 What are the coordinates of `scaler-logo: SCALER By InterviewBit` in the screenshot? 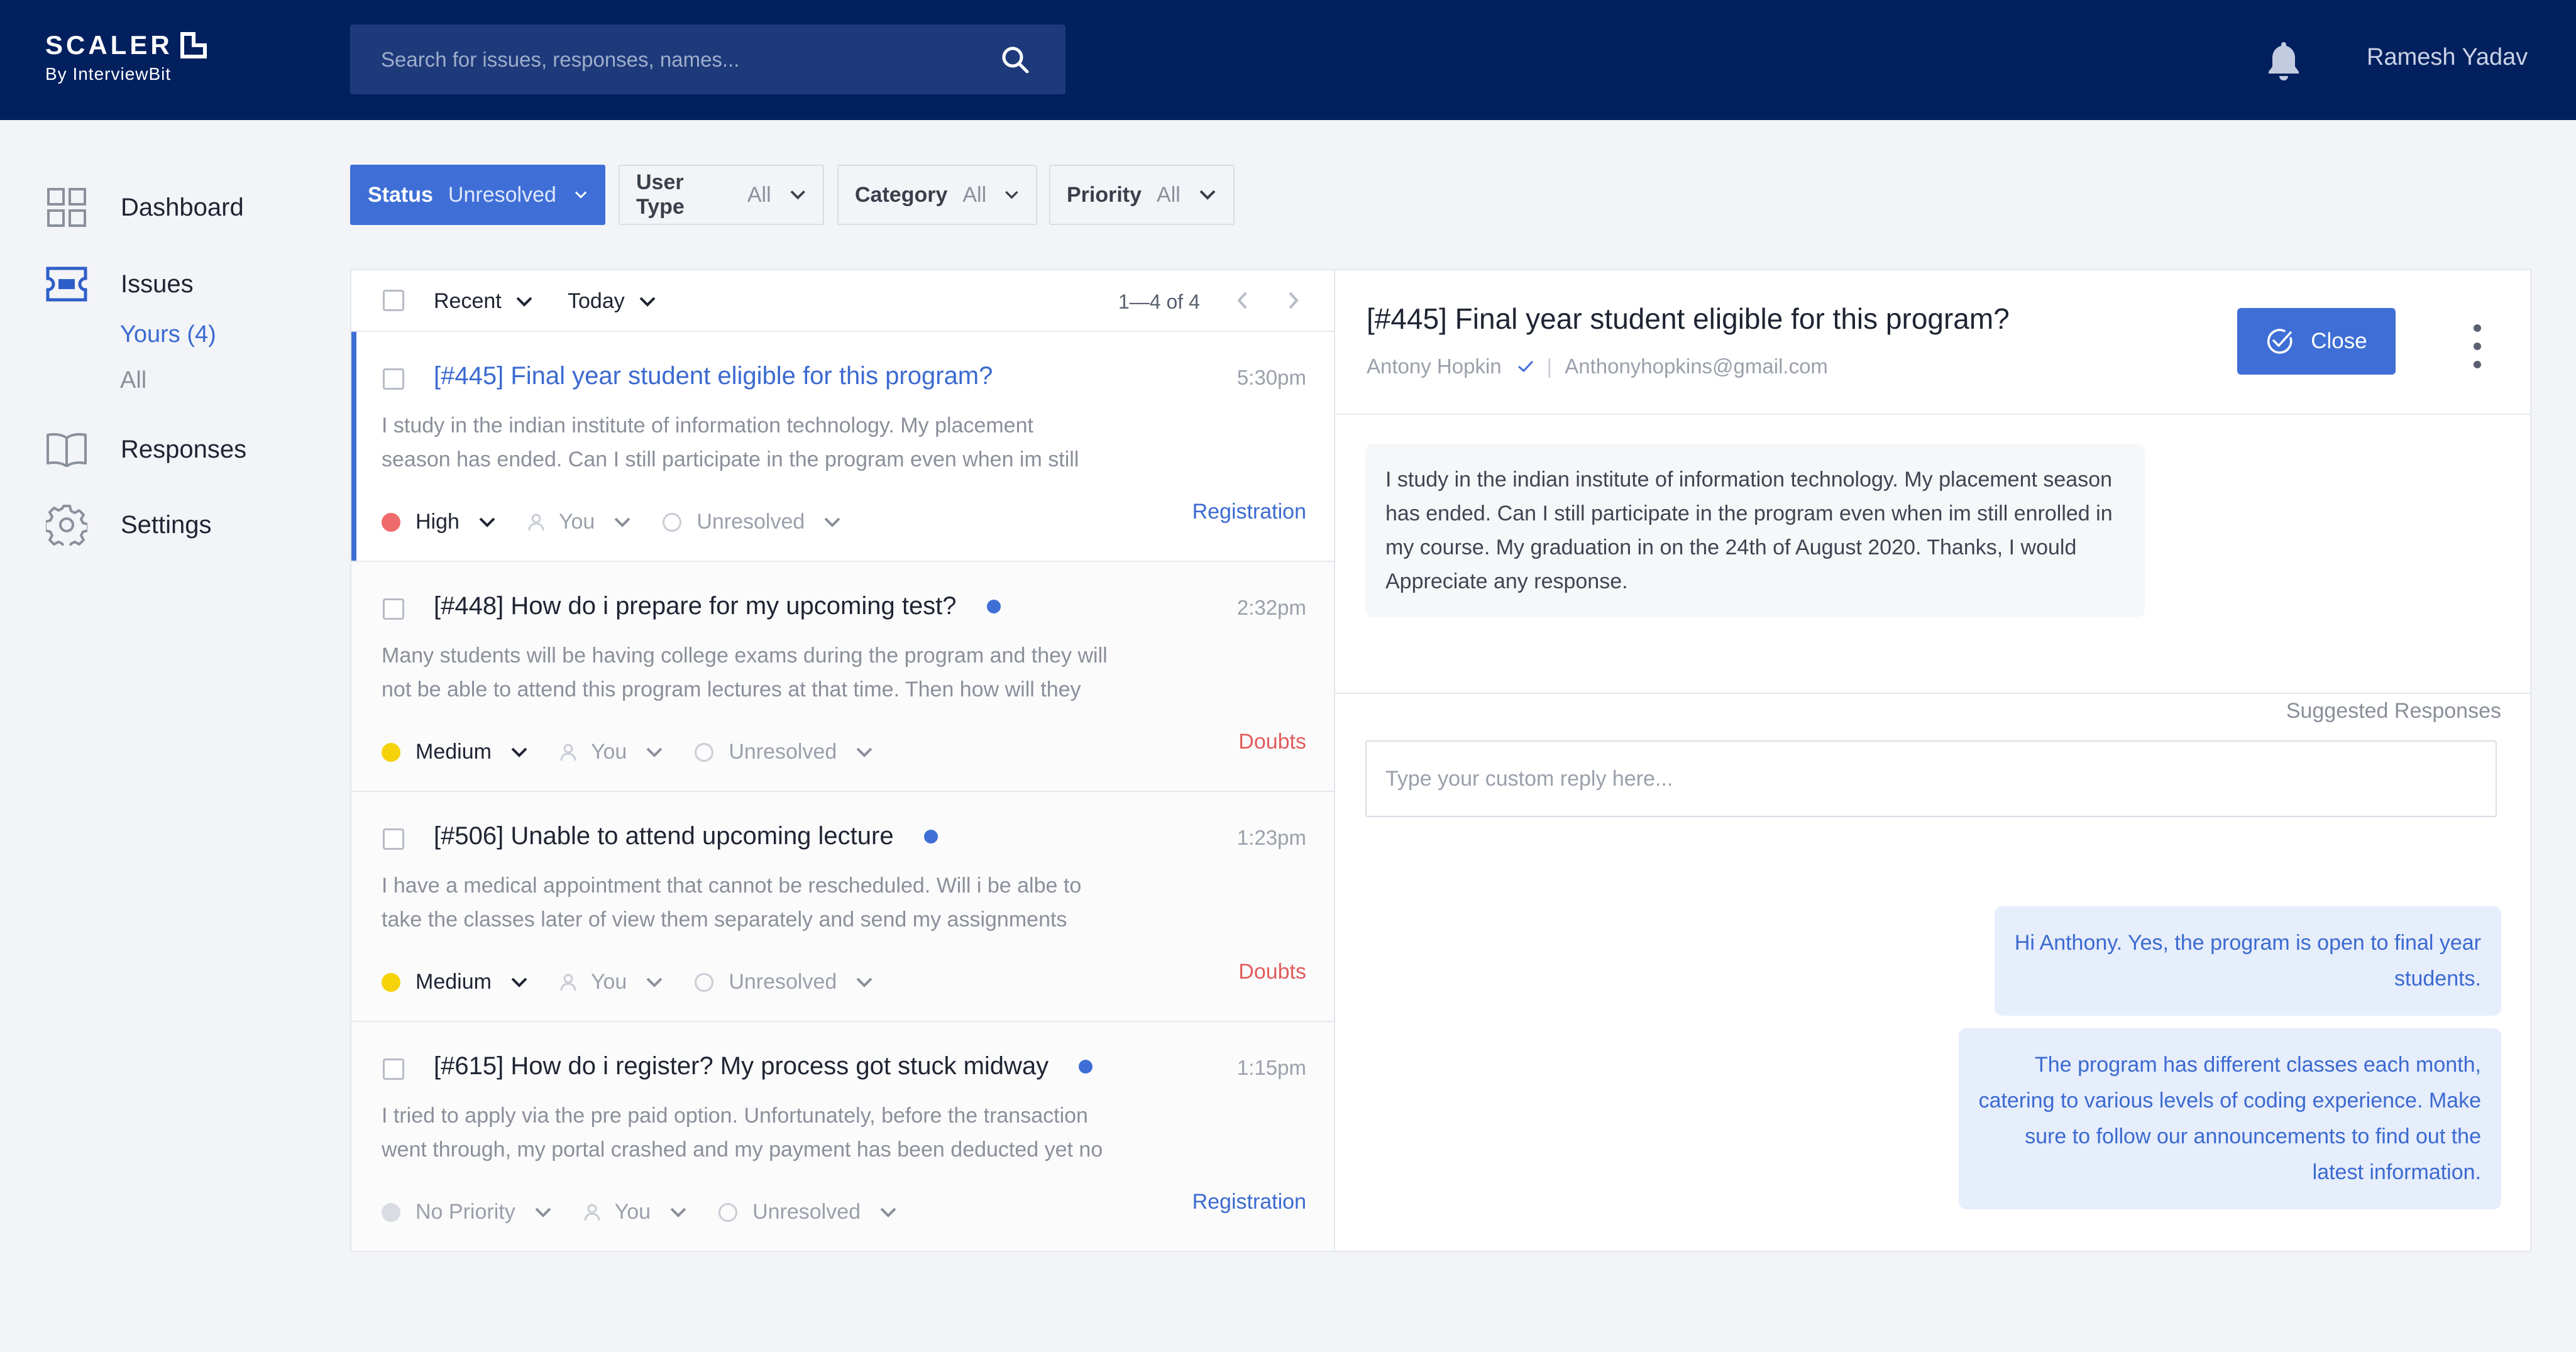 It's located at (126, 57).